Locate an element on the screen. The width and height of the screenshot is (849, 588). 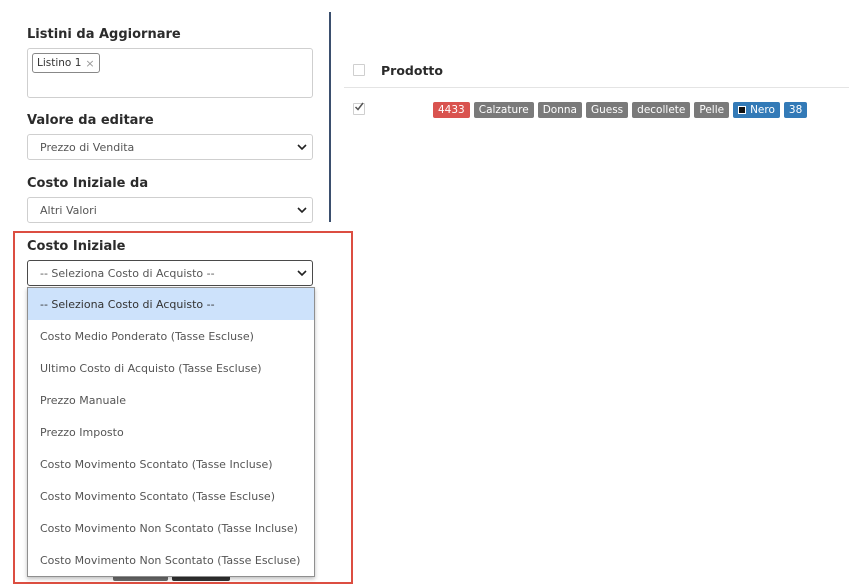
header-divider is located at coordinates (596, 87).